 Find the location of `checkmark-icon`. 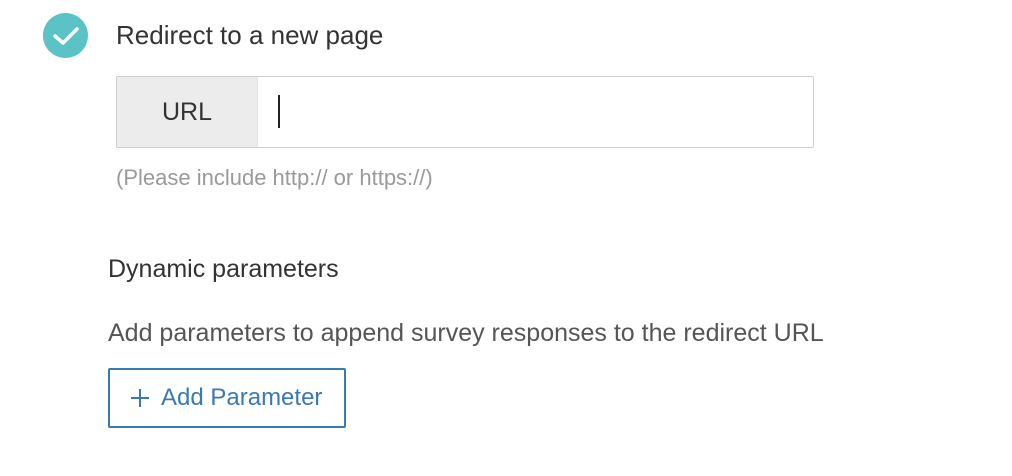

checkmark-icon is located at coordinates (65, 35).